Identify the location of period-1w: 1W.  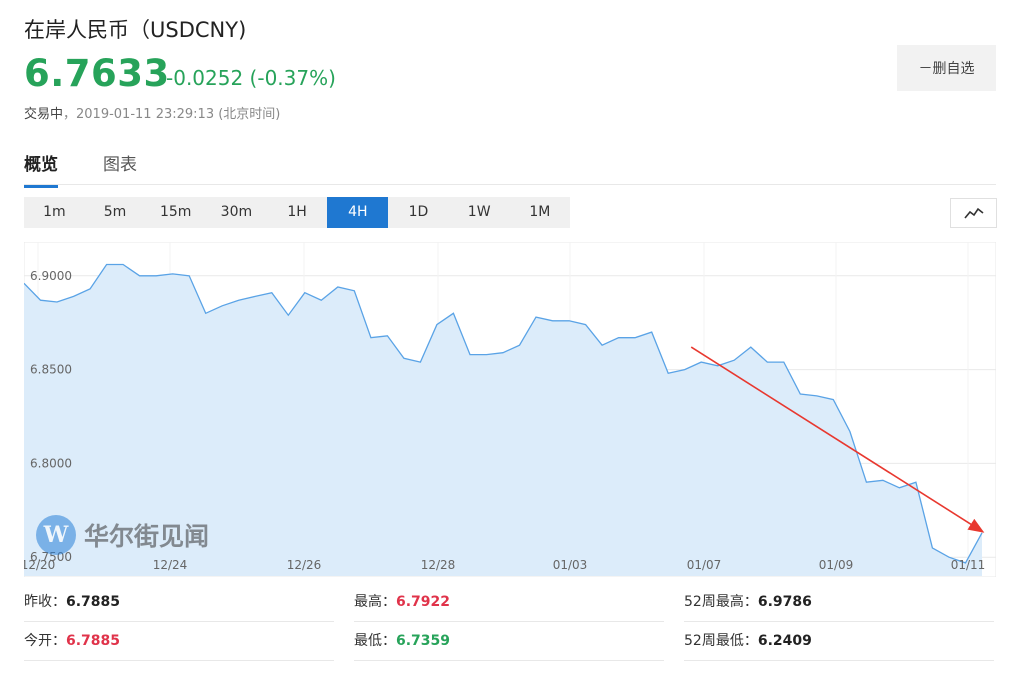
(479, 212).